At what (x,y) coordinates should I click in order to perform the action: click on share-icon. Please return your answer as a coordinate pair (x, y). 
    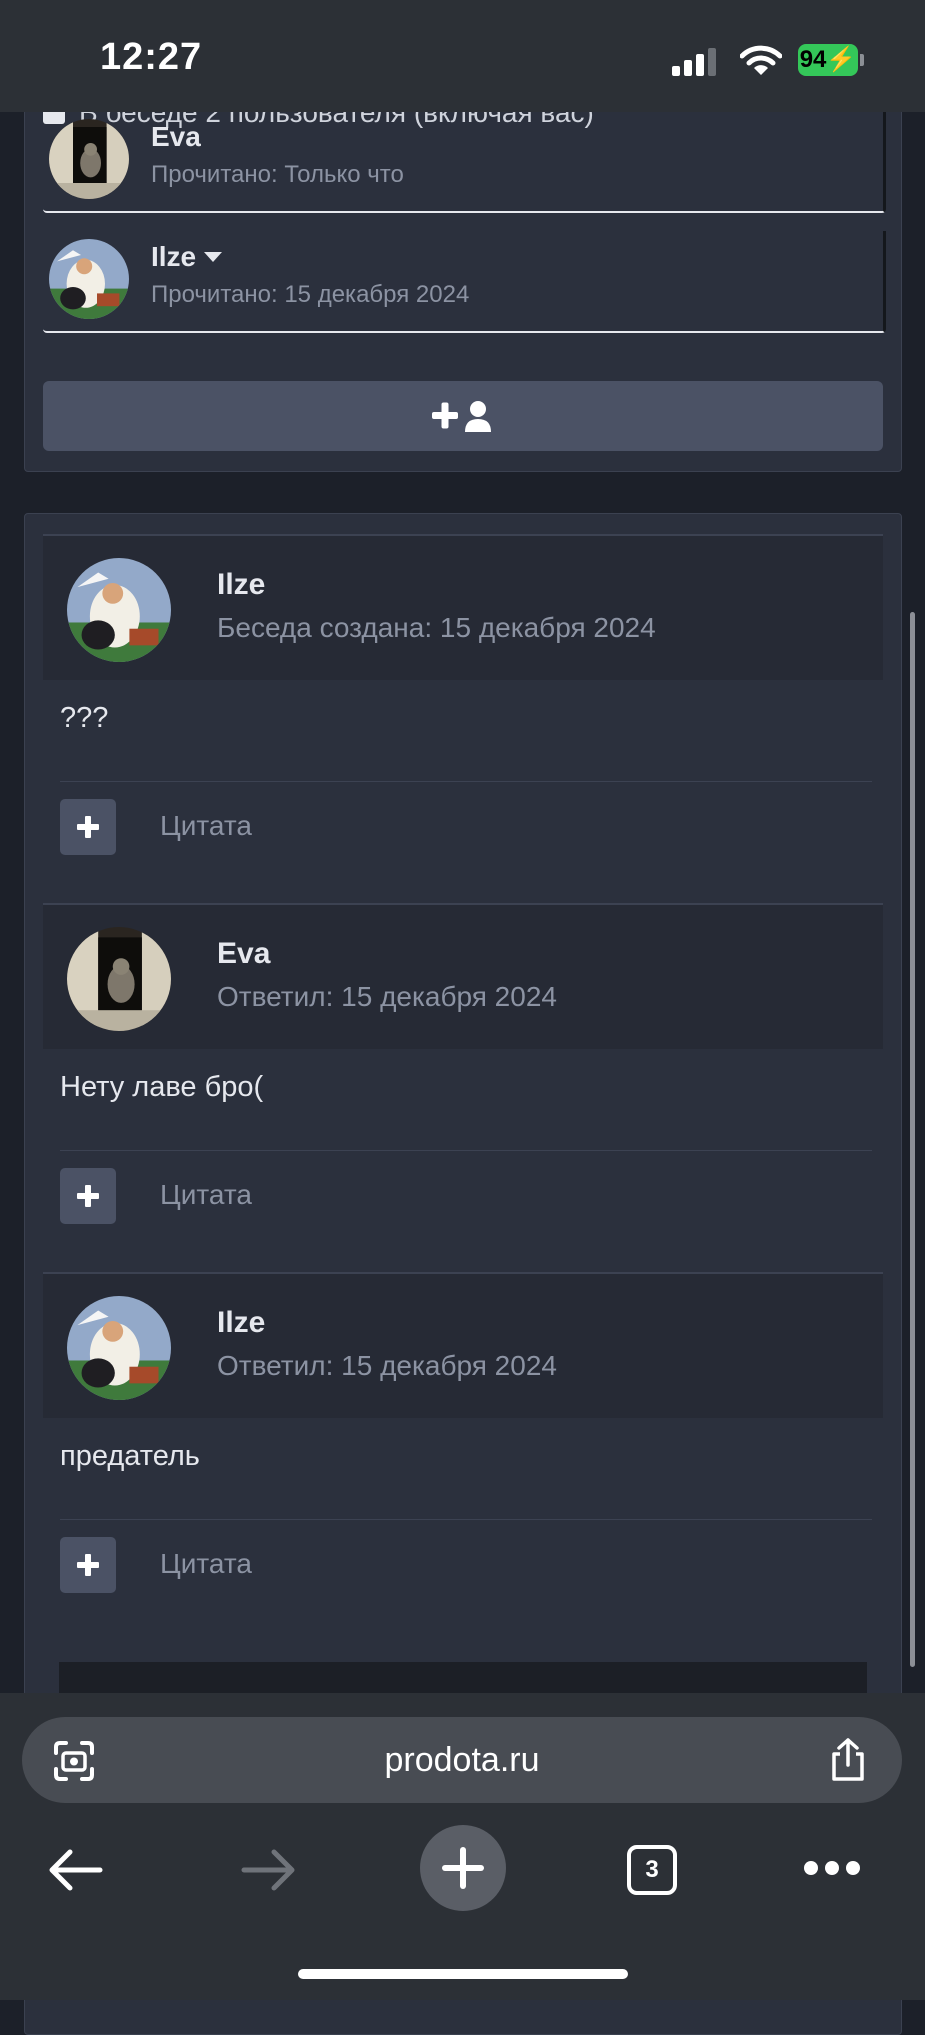
    Looking at the image, I should click on (848, 1760).